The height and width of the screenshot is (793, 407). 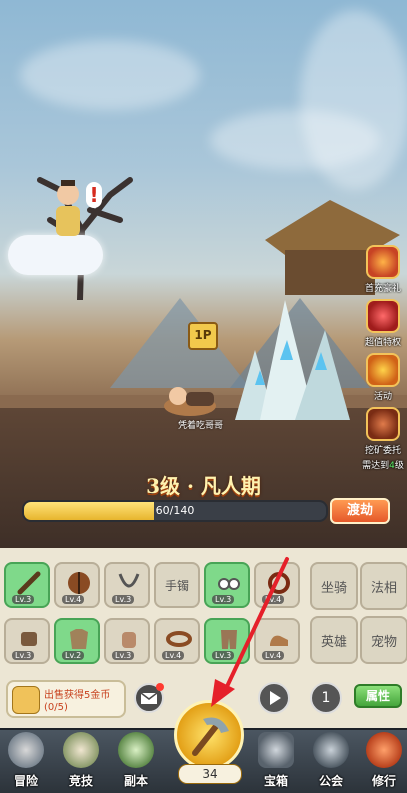 What do you see at coordinates (177, 585) in the screenshot?
I see `equip-slot-bracelet: 手镯` at bounding box center [177, 585].